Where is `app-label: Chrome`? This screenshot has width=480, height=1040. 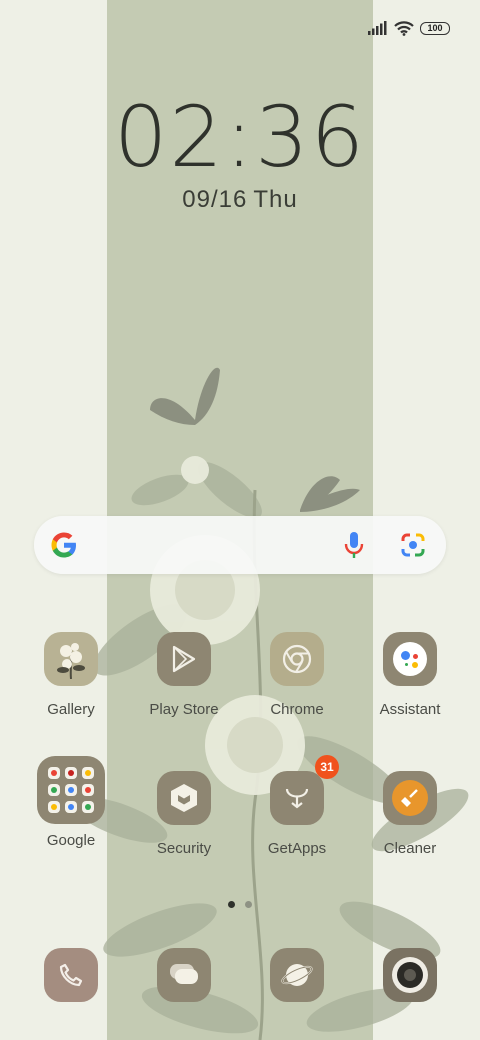 app-label: Chrome is located at coordinates (297, 709).